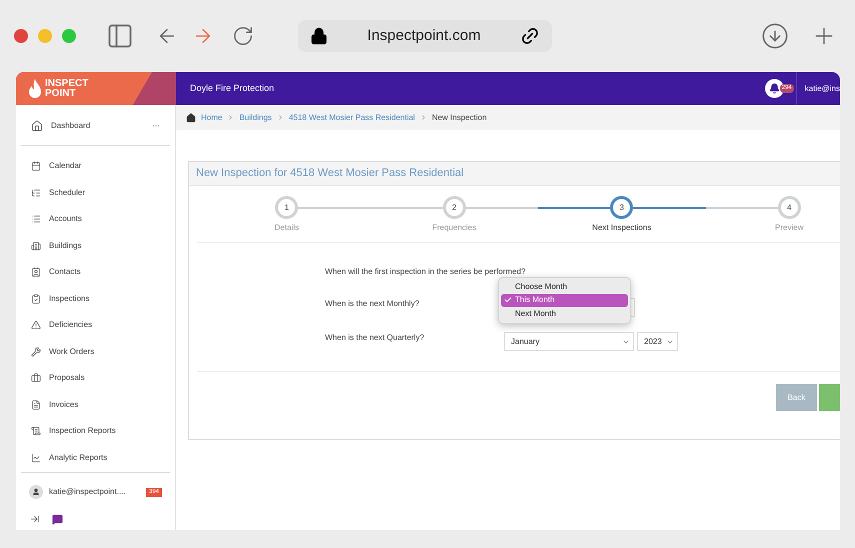  What do you see at coordinates (657, 341) in the screenshot?
I see `year-select: 2023` at bounding box center [657, 341].